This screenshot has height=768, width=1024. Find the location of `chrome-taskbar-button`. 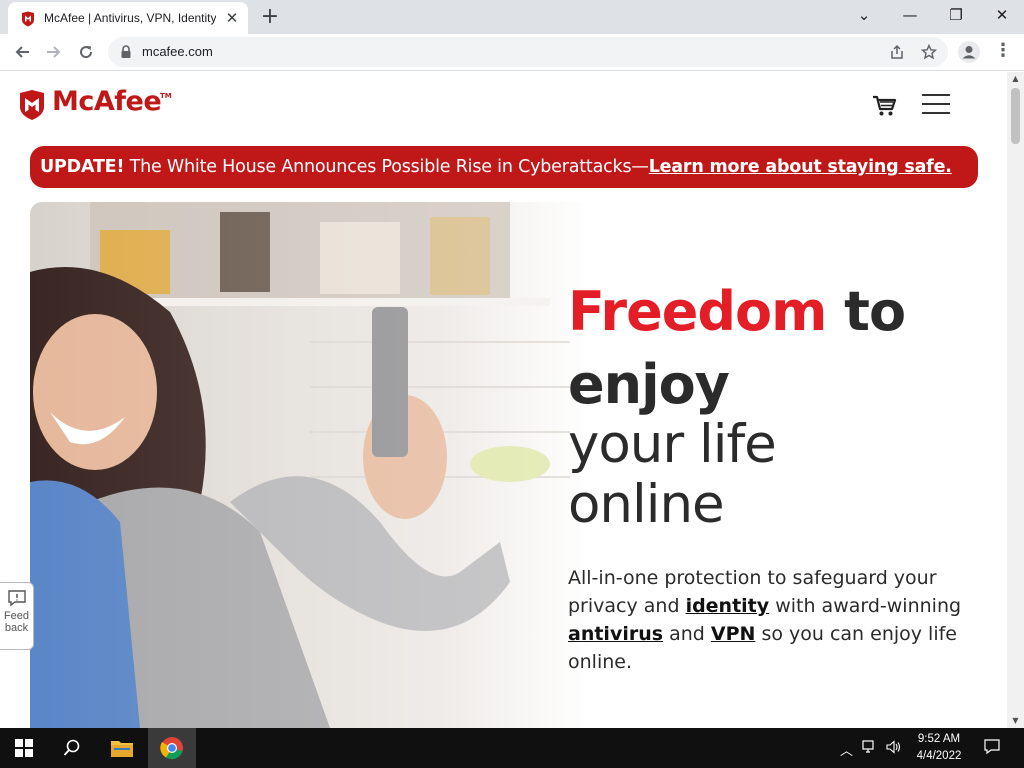

chrome-taskbar-button is located at coordinates (172, 748).